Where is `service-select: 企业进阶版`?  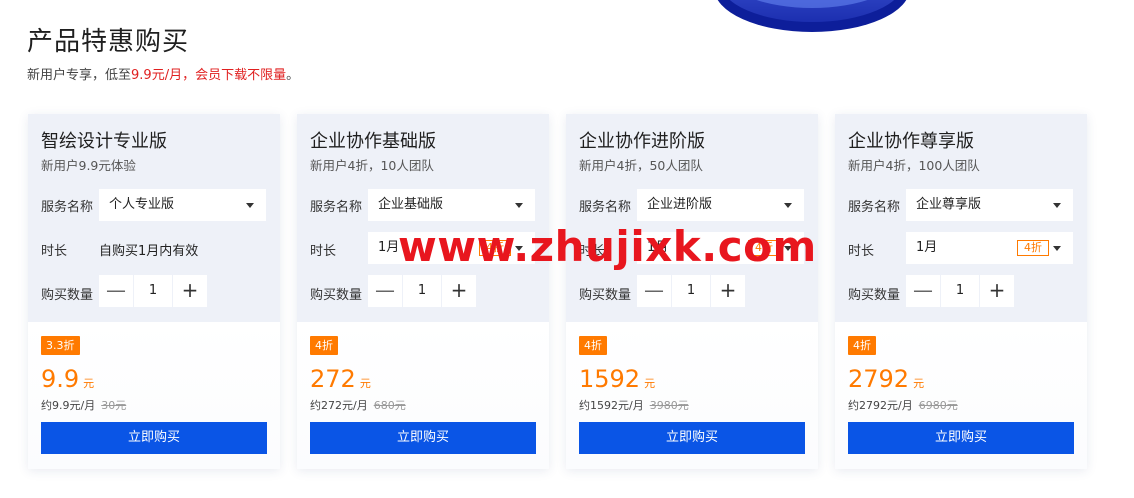
service-select: 企业进阶版 is located at coordinates (720, 205).